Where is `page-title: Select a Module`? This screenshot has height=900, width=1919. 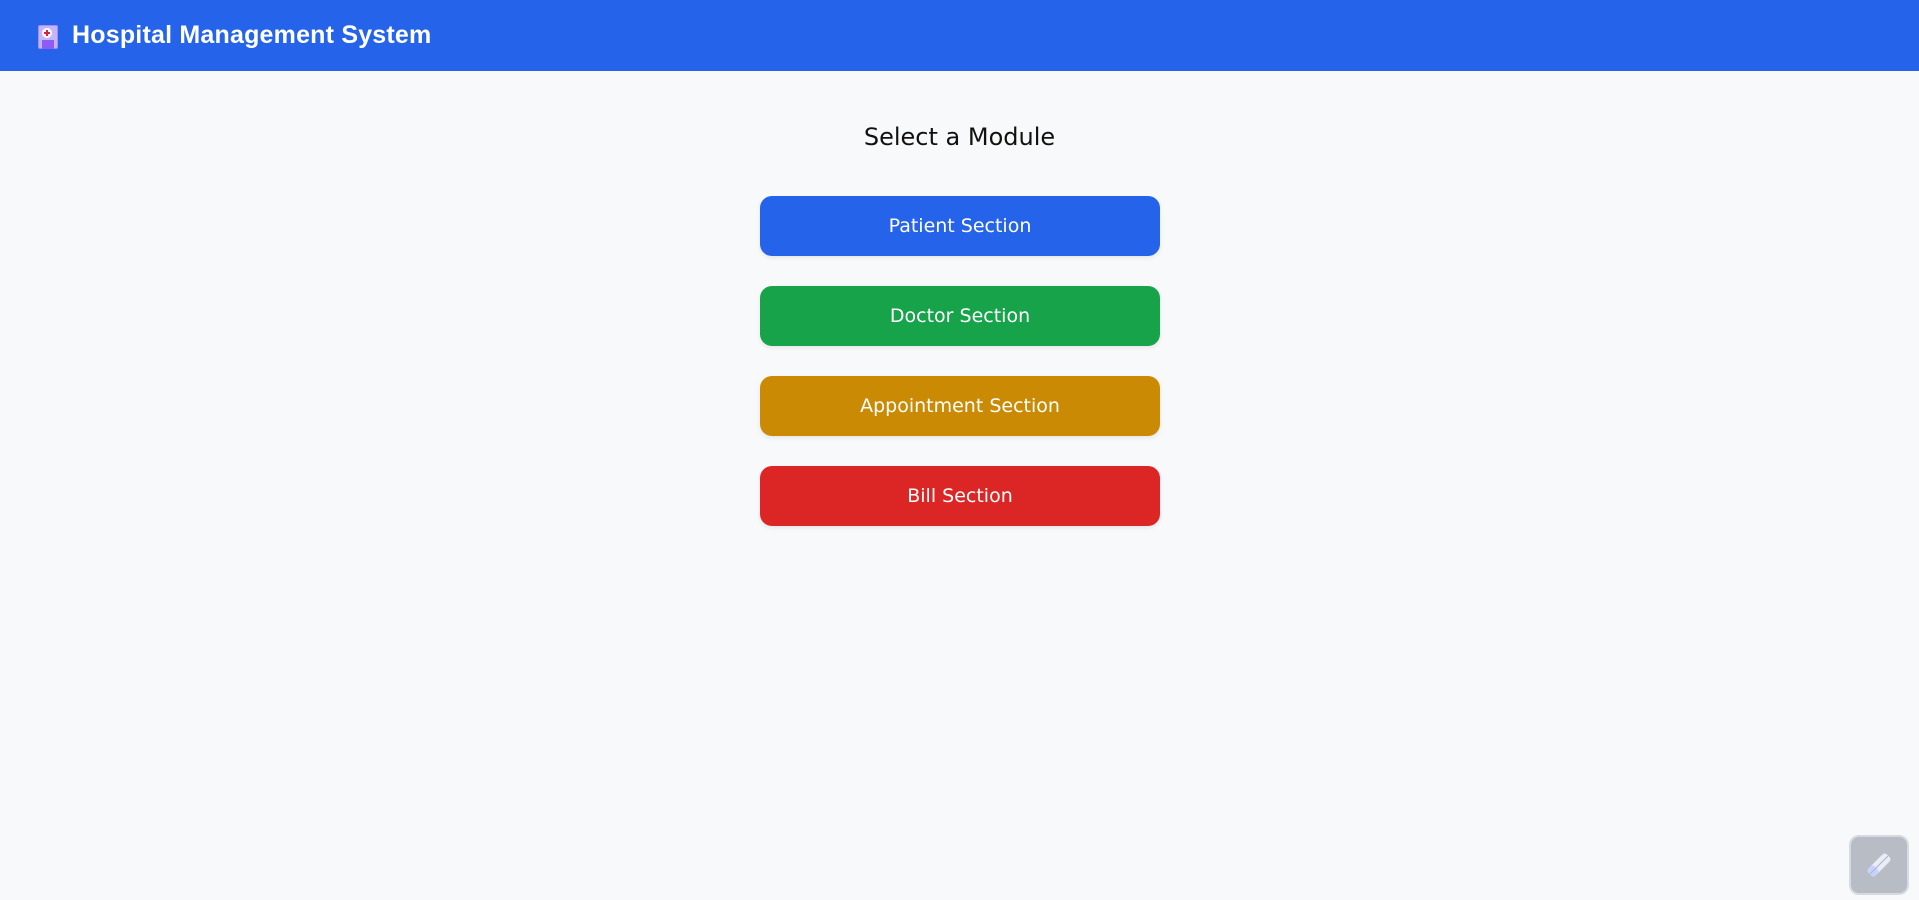 page-title: Select a Module is located at coordinates (959, 137).